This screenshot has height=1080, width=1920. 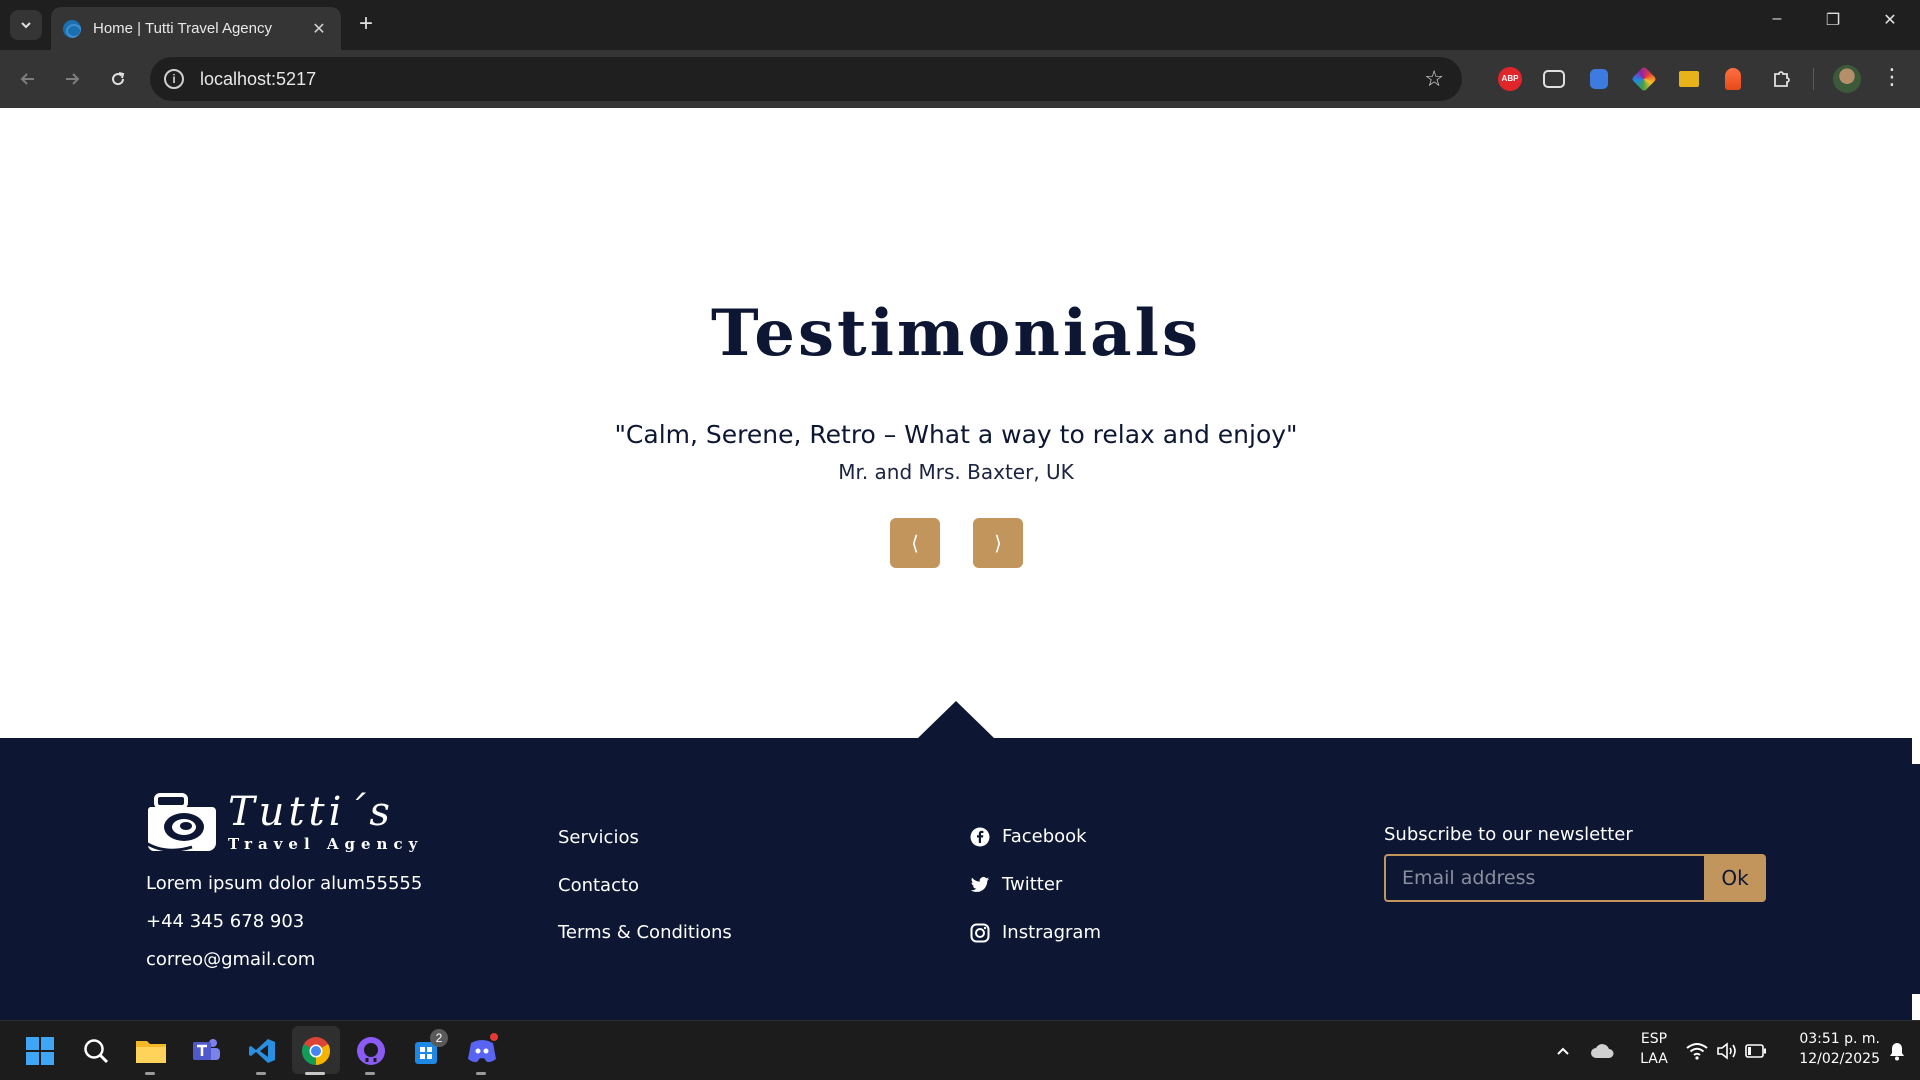 I want to click on chevron-up-icon, so click(x=1563, y=1051).